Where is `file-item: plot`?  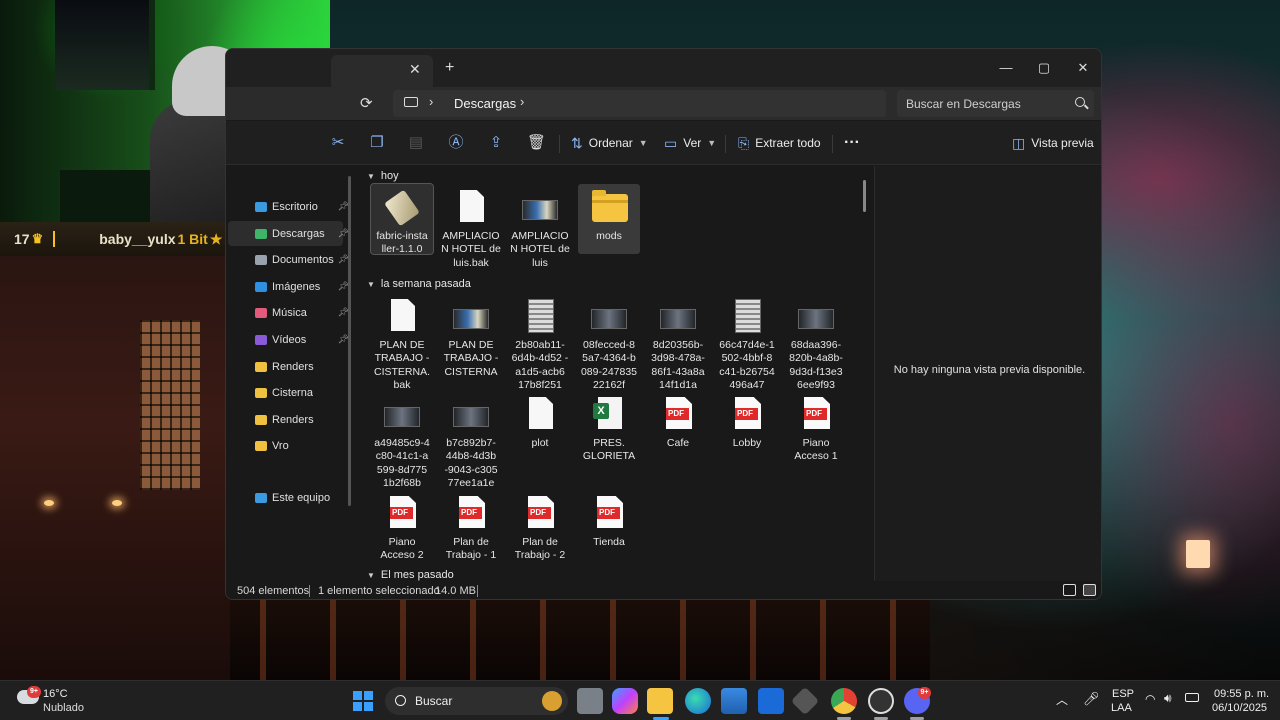 file-item: plot is located at coordinates (540, 420).